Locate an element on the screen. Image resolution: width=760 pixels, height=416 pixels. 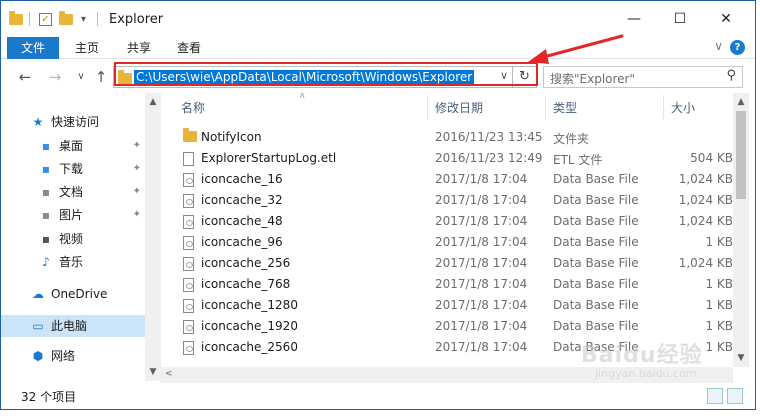
file-size: 1 KB is located at coordinates (719, 284).